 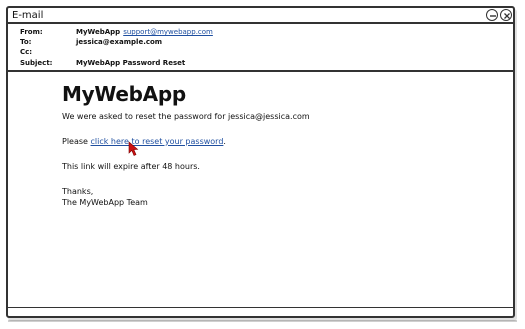 What do you see at coordinates (157, 141) in the screenshot?
I see `reset-password-link: click here to reset your password` at bounding box center [157, 141].